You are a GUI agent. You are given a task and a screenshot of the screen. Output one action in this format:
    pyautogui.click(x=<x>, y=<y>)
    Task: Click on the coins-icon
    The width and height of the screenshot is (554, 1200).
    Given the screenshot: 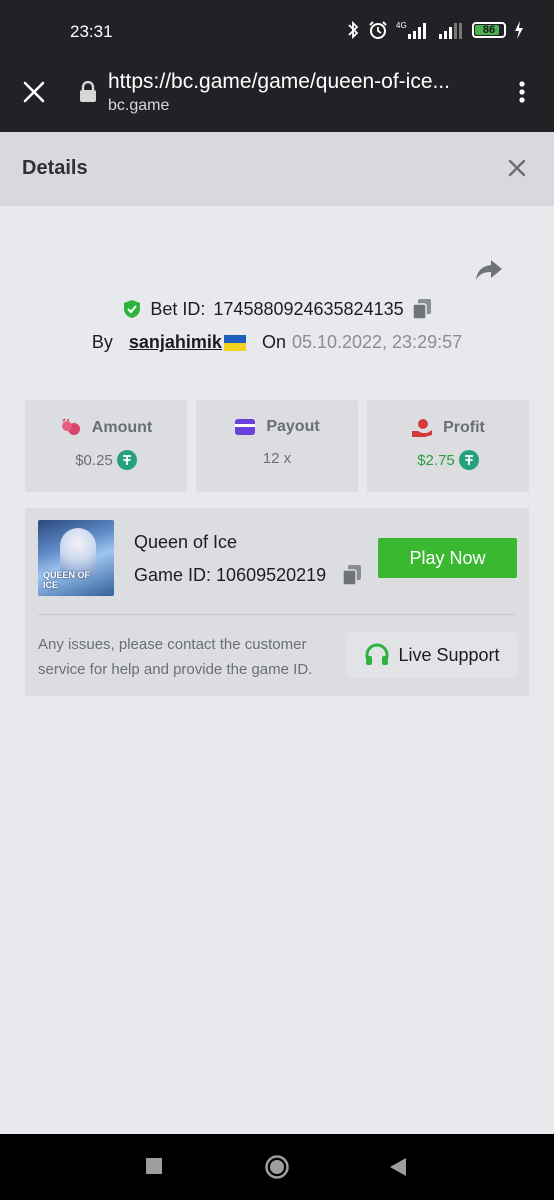 What is the action you would take?
    pyautogui.click(x=70, y=426)
    